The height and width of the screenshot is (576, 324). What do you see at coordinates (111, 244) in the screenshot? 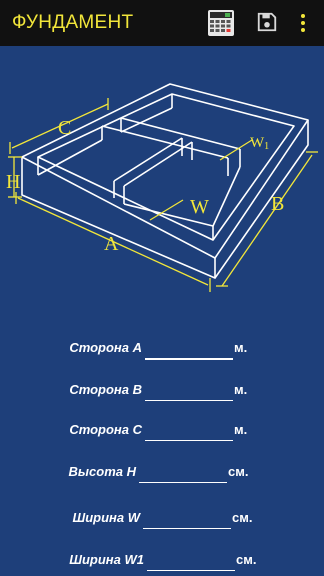
I see `label-a: A` at bounding box center [111, 244].